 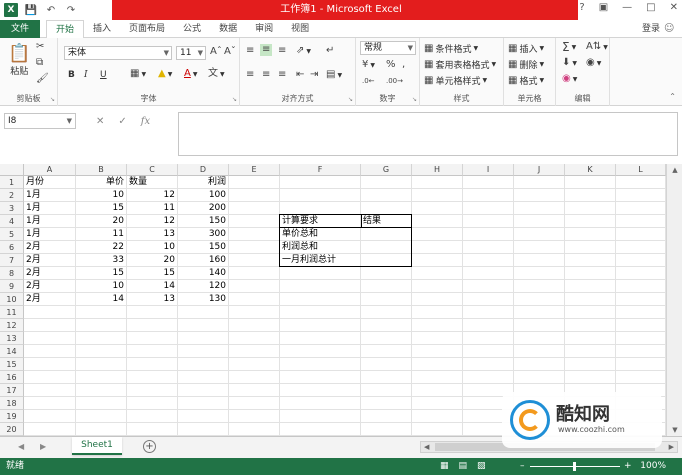 What do you see at coordinates (569, 47) in the screenshot?
I see `autosum-button: Σ ▼` at bounding box center [569, 47].